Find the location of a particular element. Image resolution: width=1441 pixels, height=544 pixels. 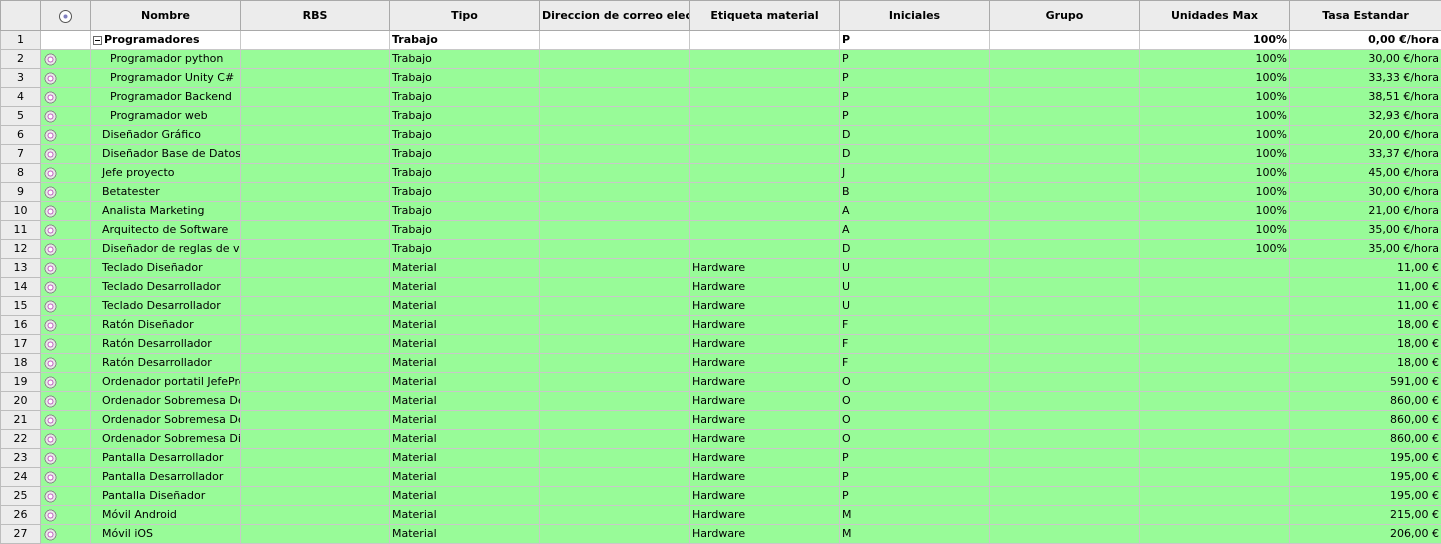

row-number: 3 is located at coordinates (20, 78).